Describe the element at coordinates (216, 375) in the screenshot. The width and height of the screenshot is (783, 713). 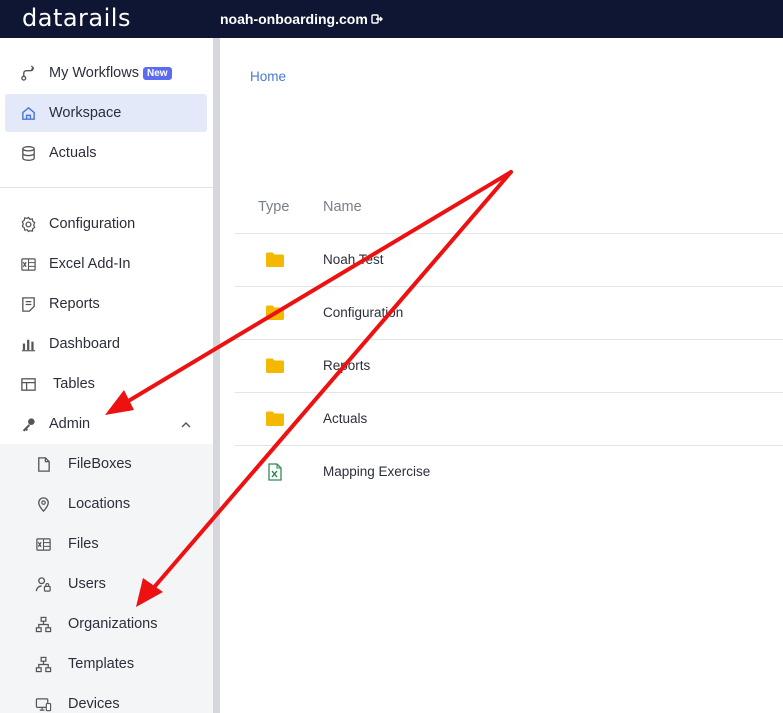
I see `sidebar-scrollbar` at that location.